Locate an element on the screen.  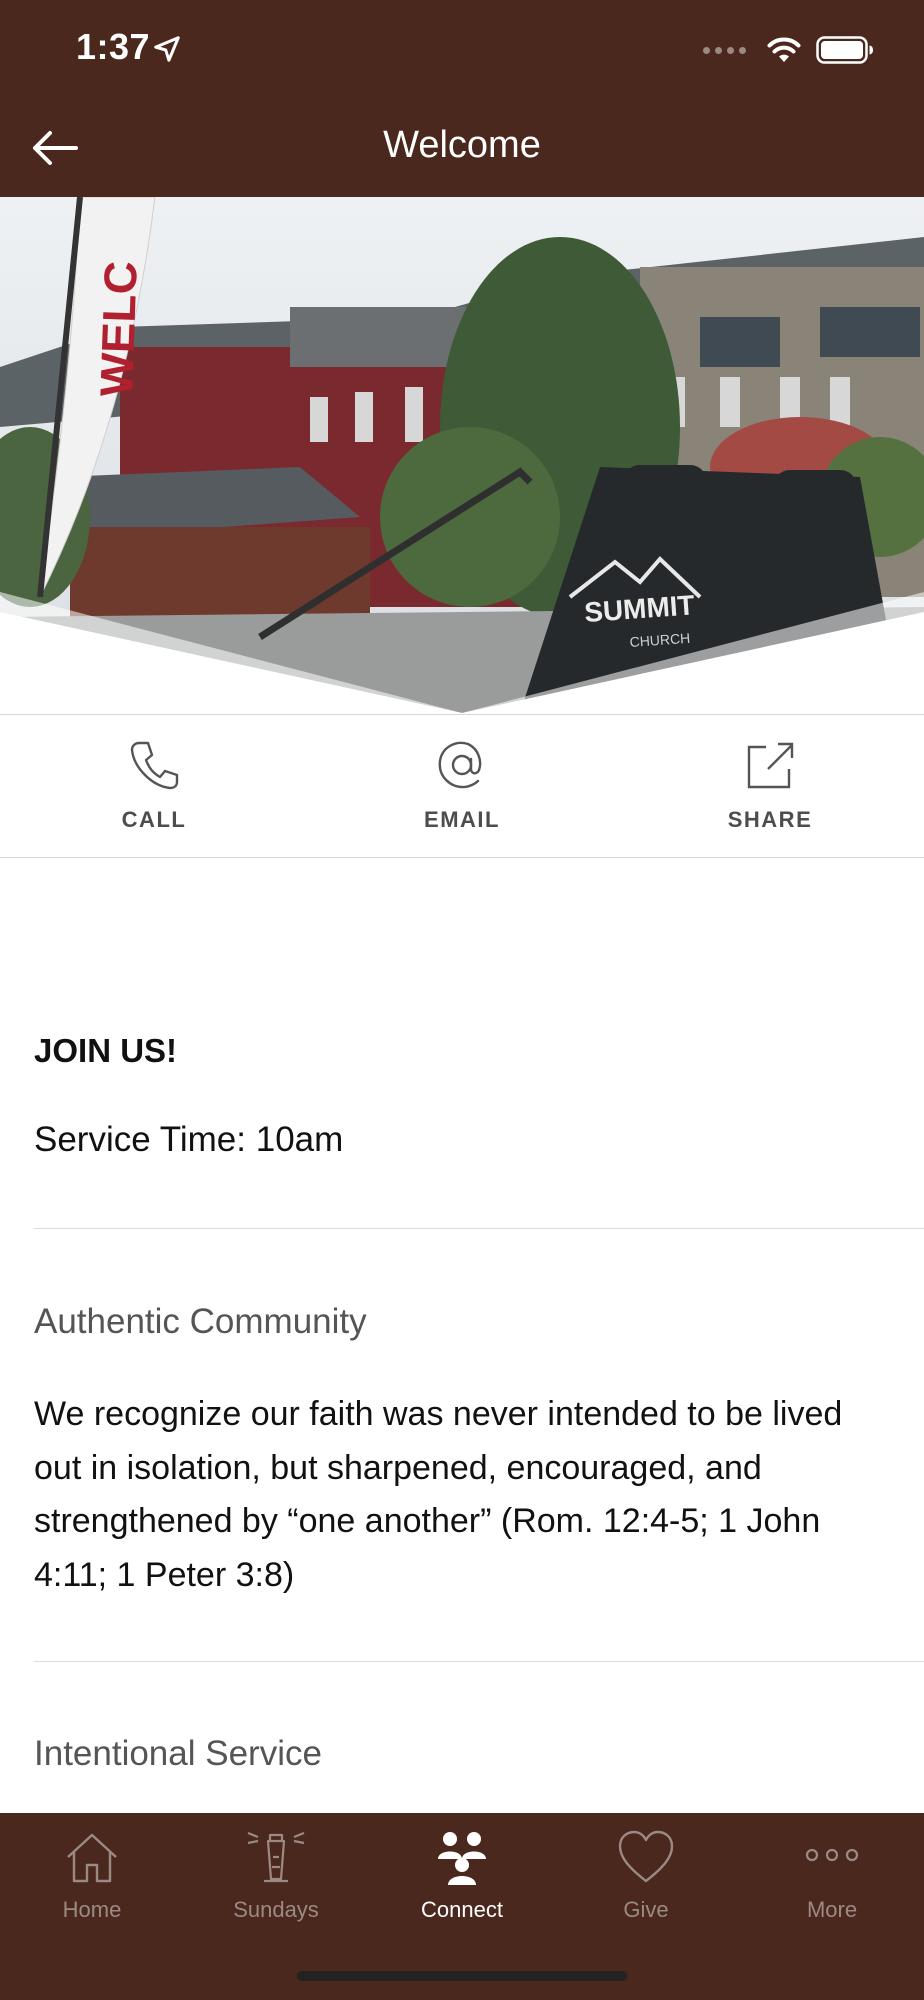
page-title: Welcome is located at coordinates (462, 145).